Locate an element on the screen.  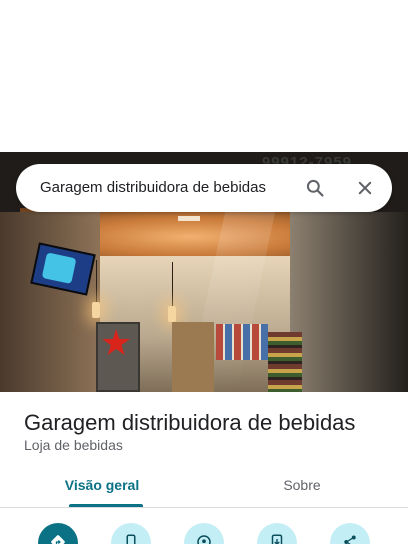
search-icon is located at coordinates (315, 188).